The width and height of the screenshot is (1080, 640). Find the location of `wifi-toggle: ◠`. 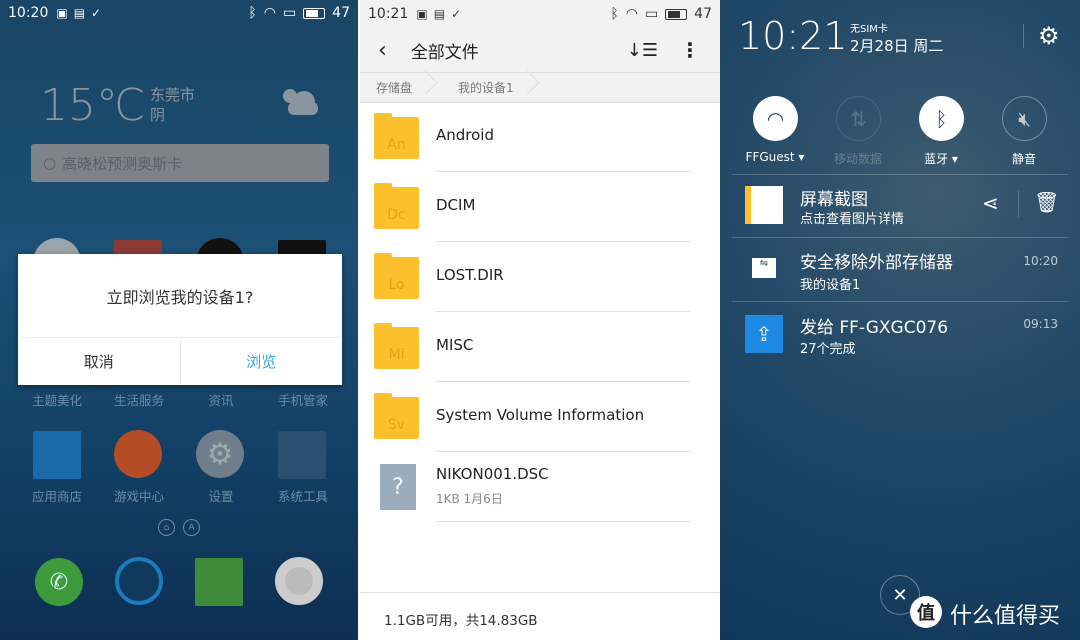

wifi-toggle: ◠ is located at coordinates (775, 118).